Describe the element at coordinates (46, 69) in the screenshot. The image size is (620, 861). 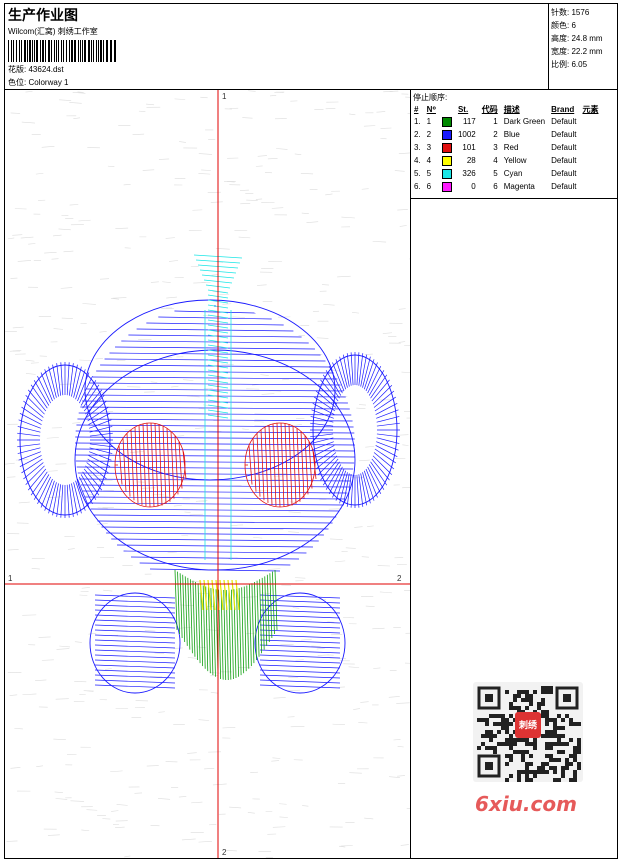
I see `design-file-value: 43624.dst` at that location.